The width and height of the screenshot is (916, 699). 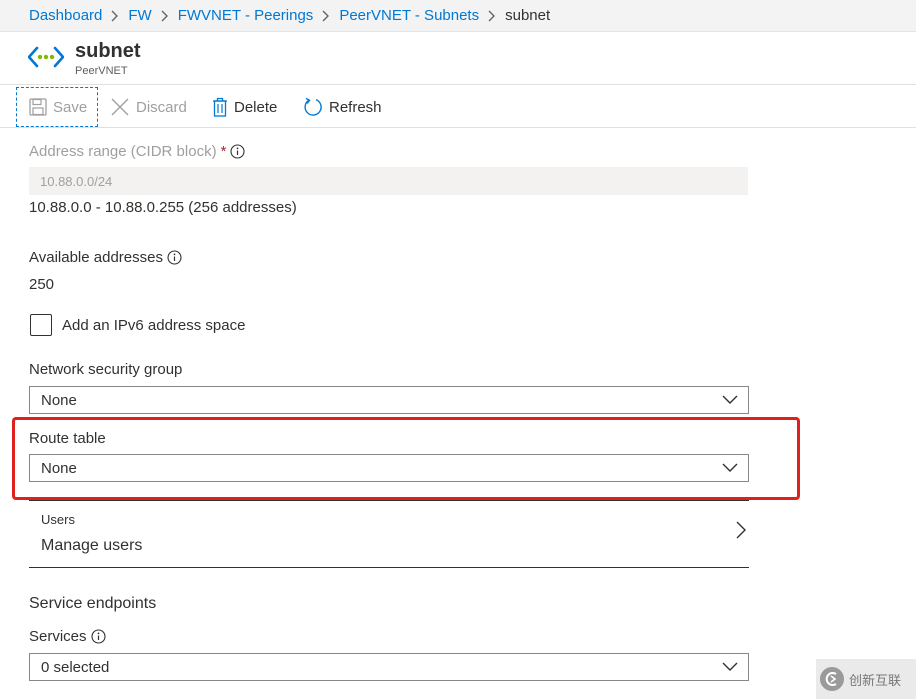 What do you see at coordinates (388, 181) in the screenshot?
I see `address-range-input` at bounding box center [388, 181].